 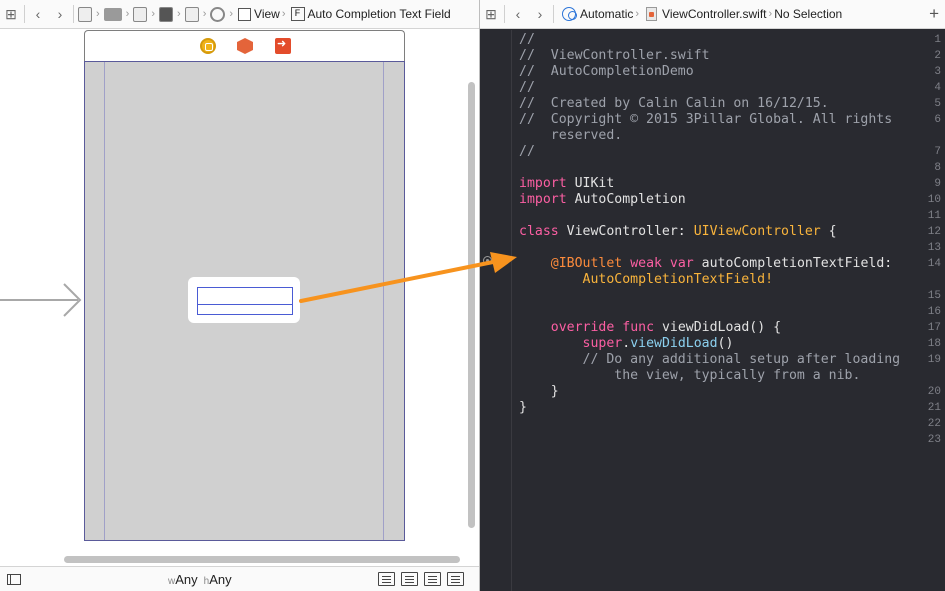 What do you see at coordinates (808, 14) in the screenshot?
I see `breadcrumb-selection: No Selection` at bounding box center [808, 14].